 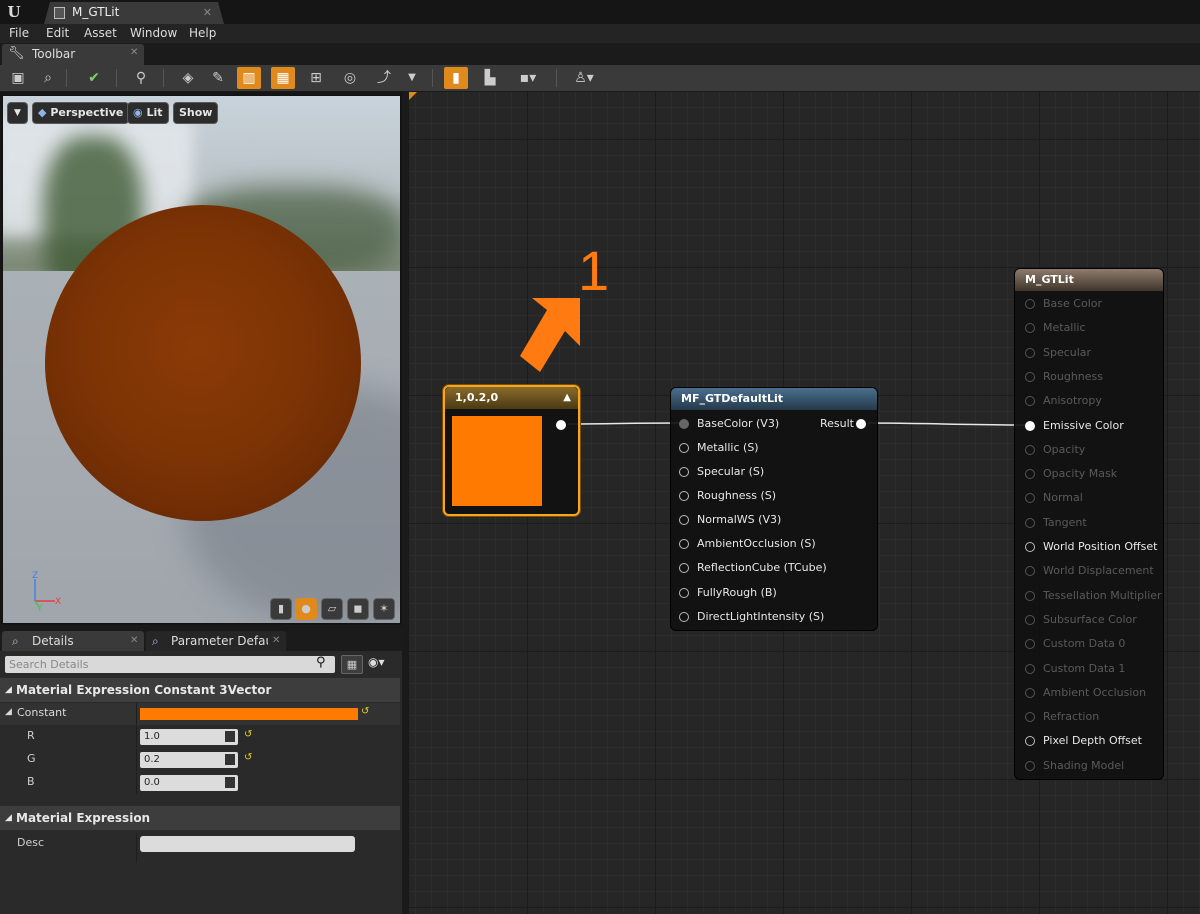 What do you see at coordinates (19, 33) in the screenshot?
I see `menu-file: File` at bounding box center [19, 33].